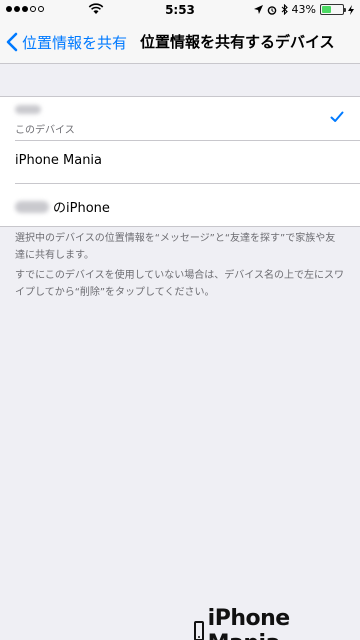 The height and width of the screenshot is (640, 360). I want to click on watermark-logo: iPhone Mania, so click(277, 623).